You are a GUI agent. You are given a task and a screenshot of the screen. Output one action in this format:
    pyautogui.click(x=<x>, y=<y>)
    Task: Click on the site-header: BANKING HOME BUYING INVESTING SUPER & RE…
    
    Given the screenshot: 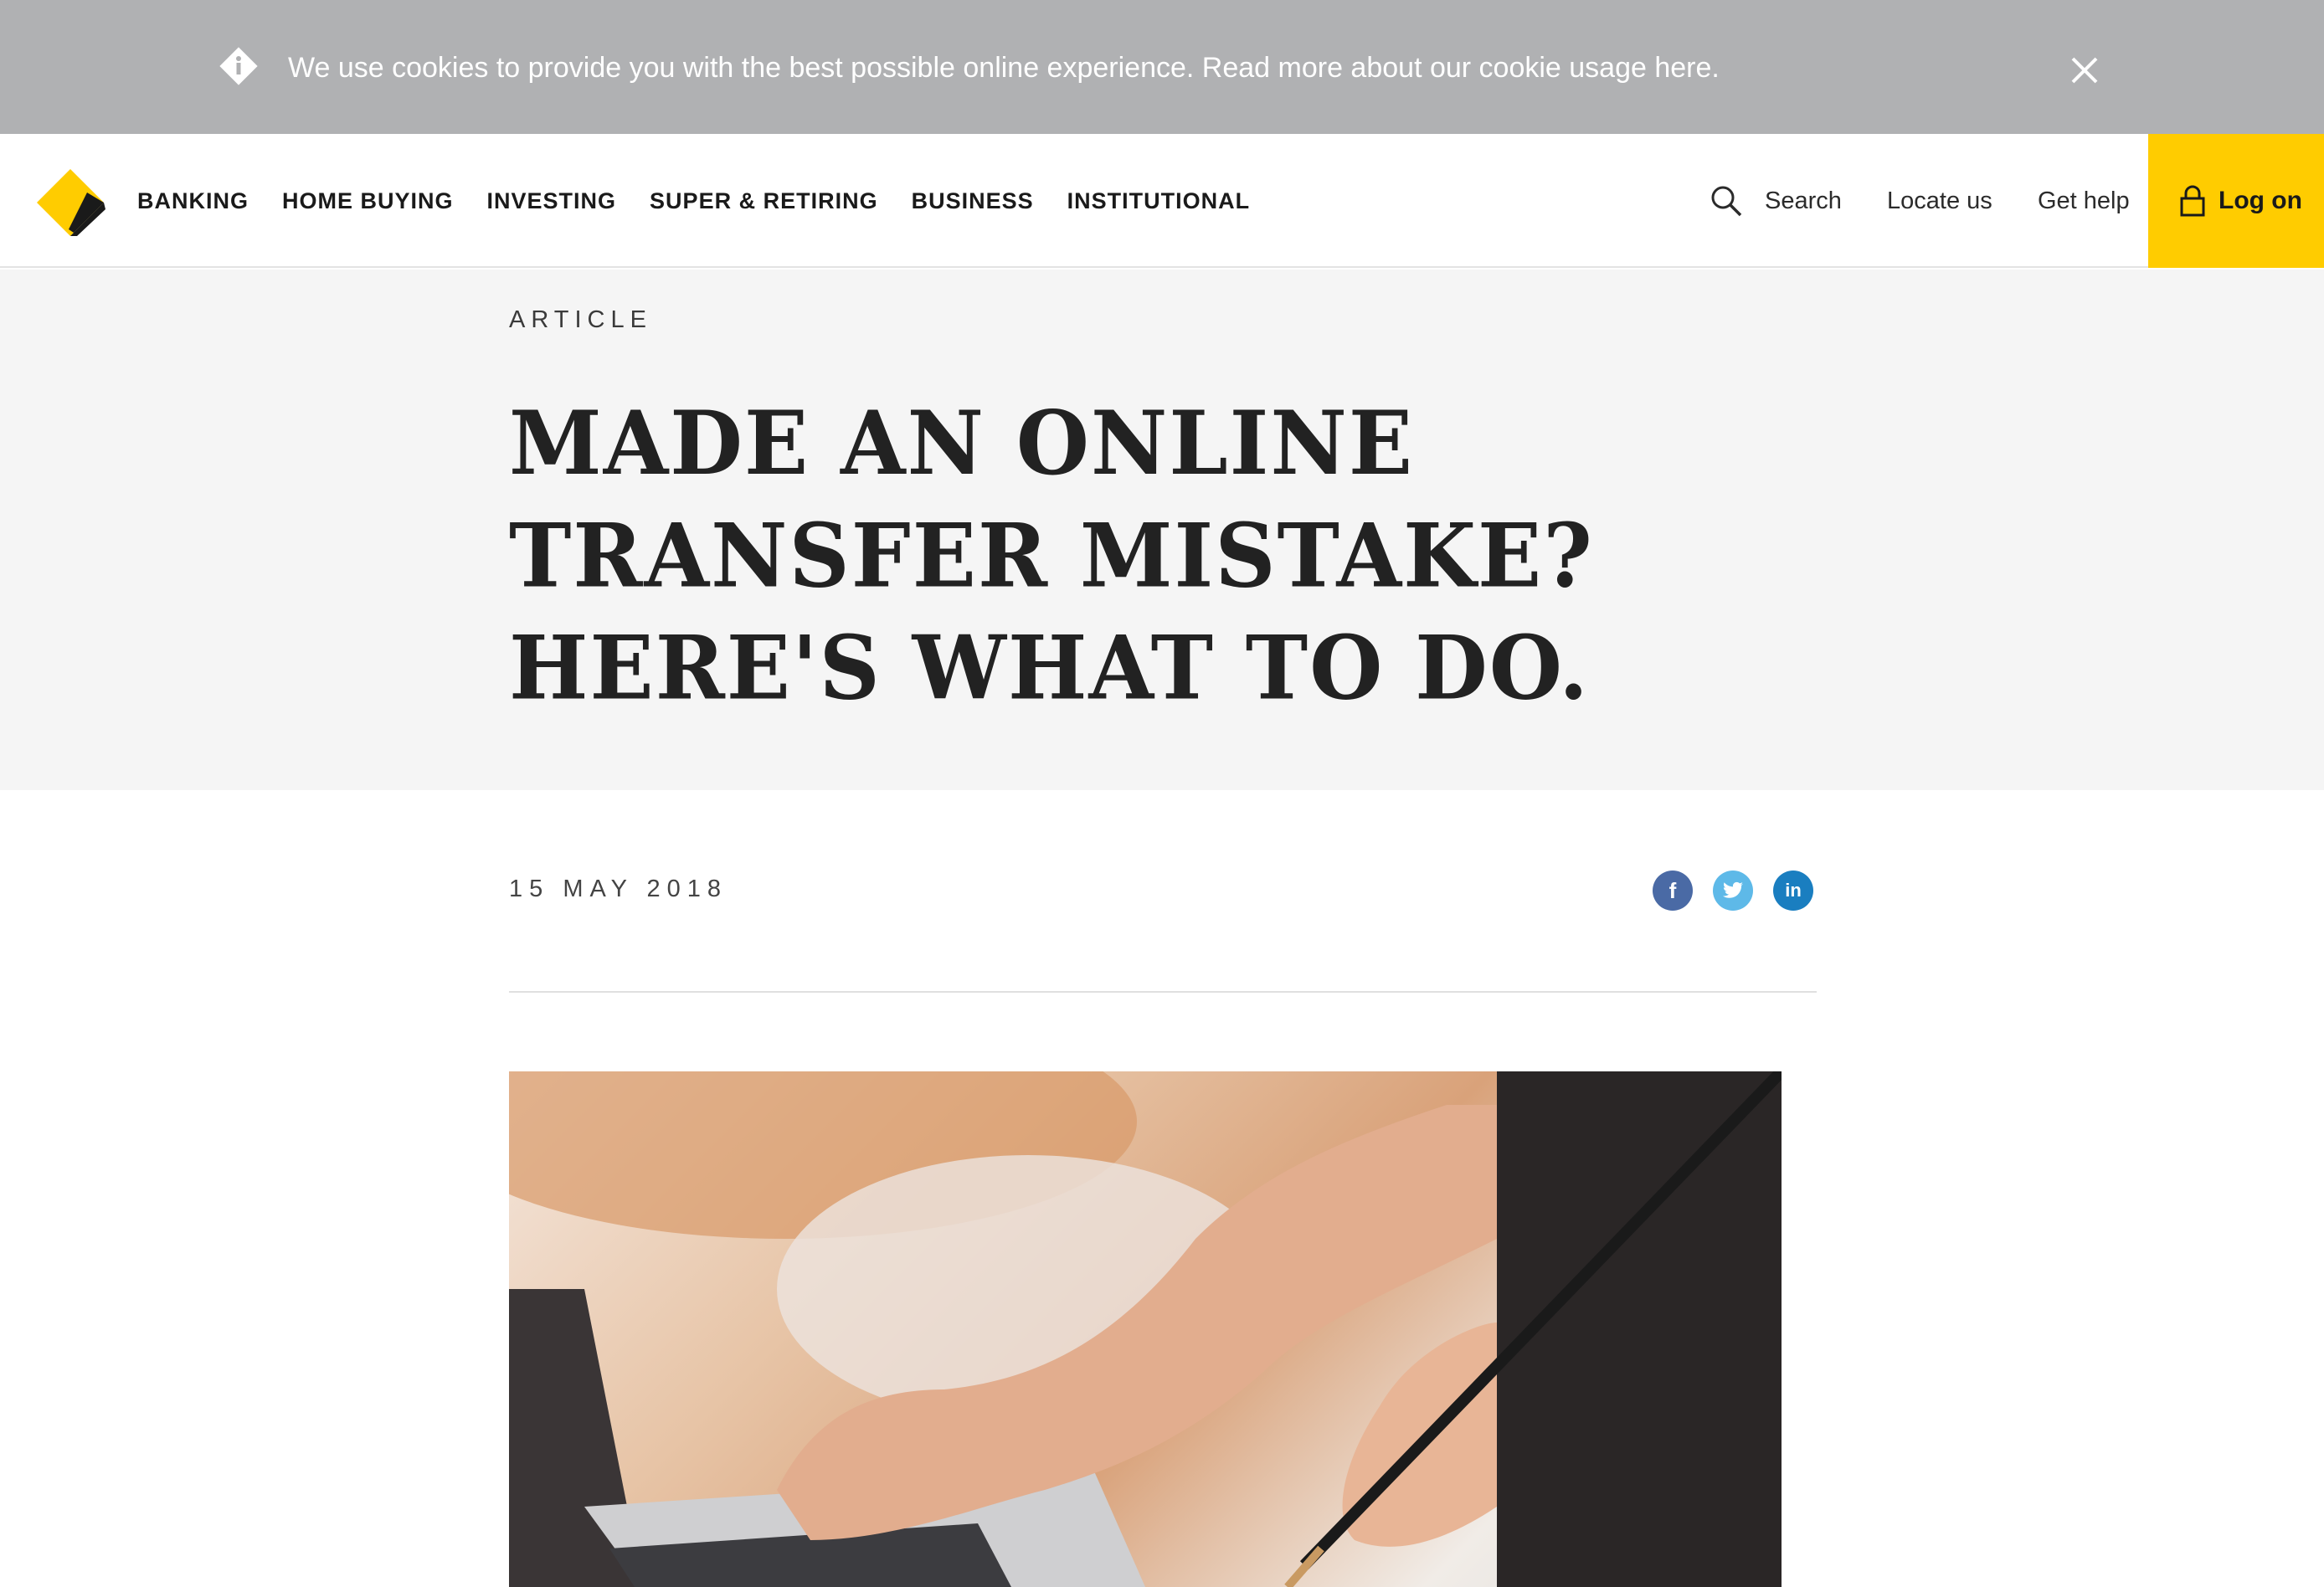 What is the action you would take?
    pyautogui.click(x=1162, y=201)
    